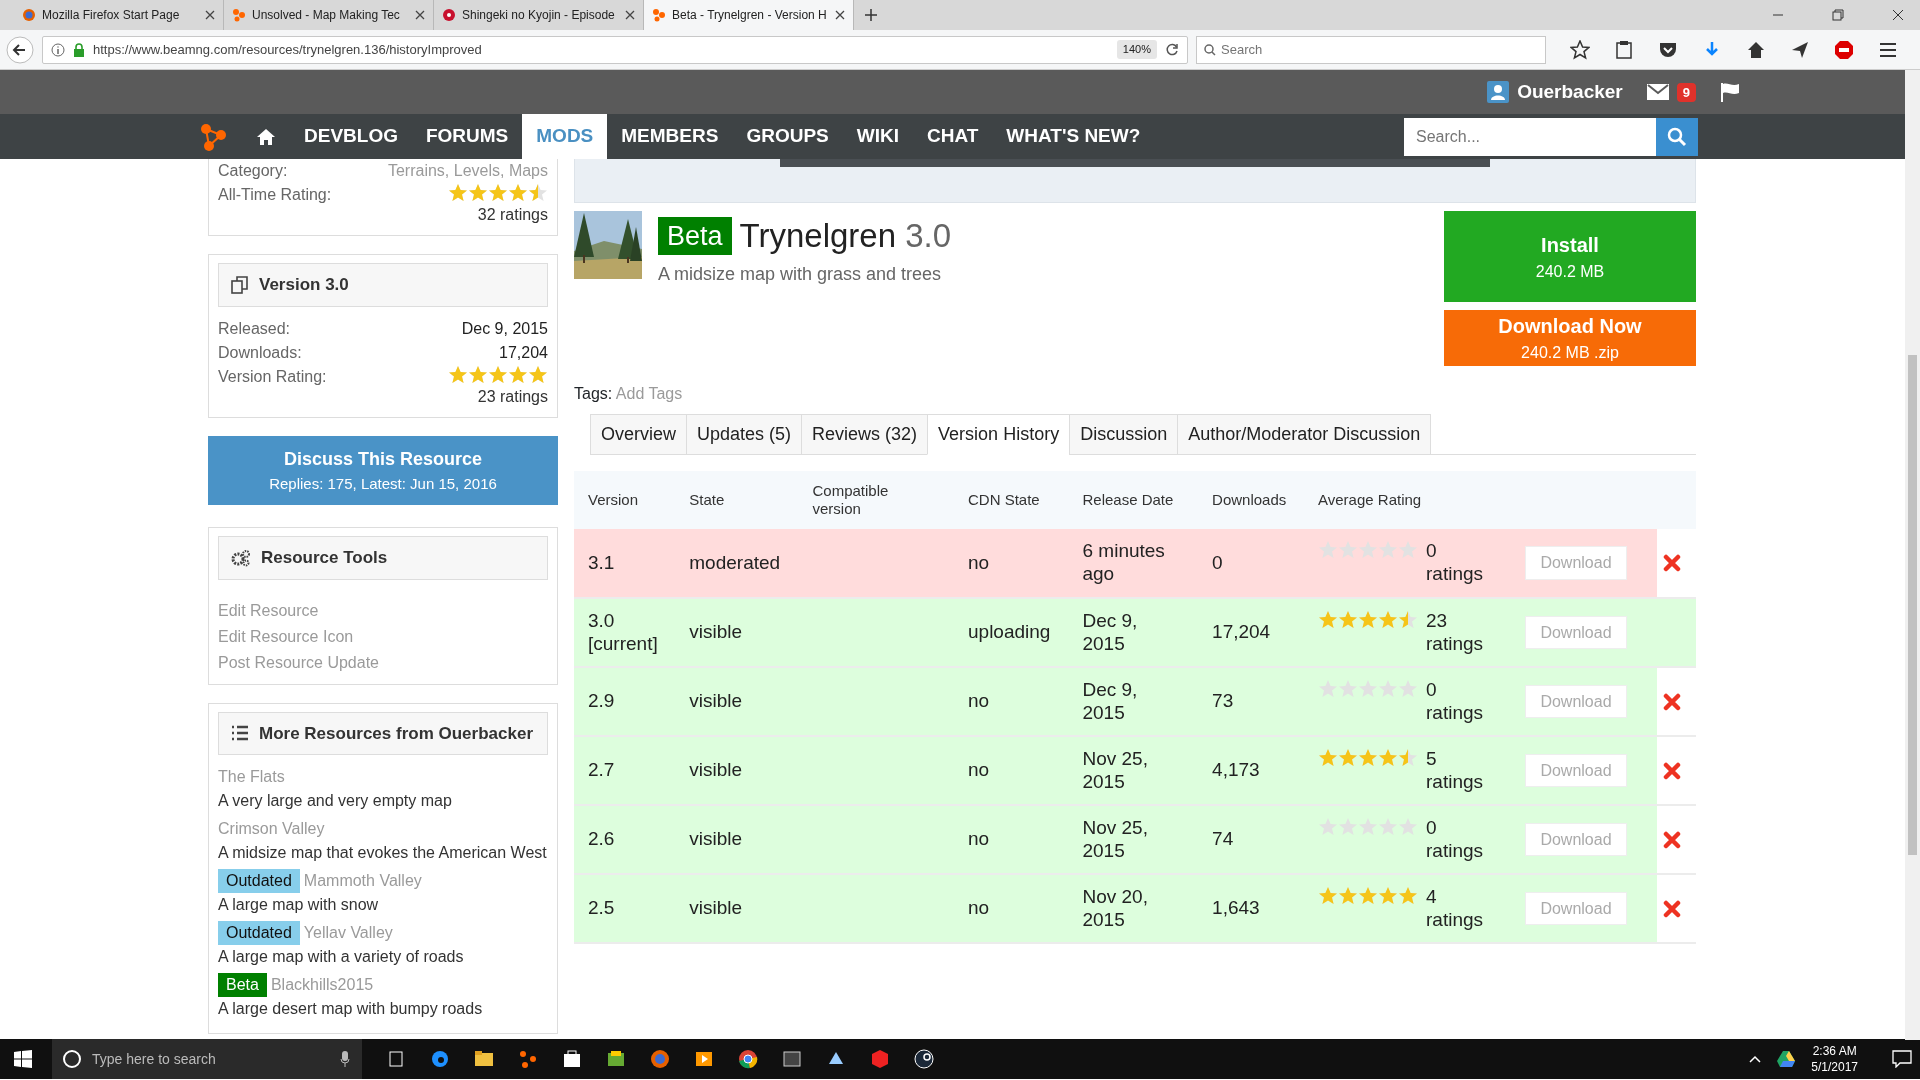  I want to click on clock-time: 2:36 AM, so click(1834, 1051).